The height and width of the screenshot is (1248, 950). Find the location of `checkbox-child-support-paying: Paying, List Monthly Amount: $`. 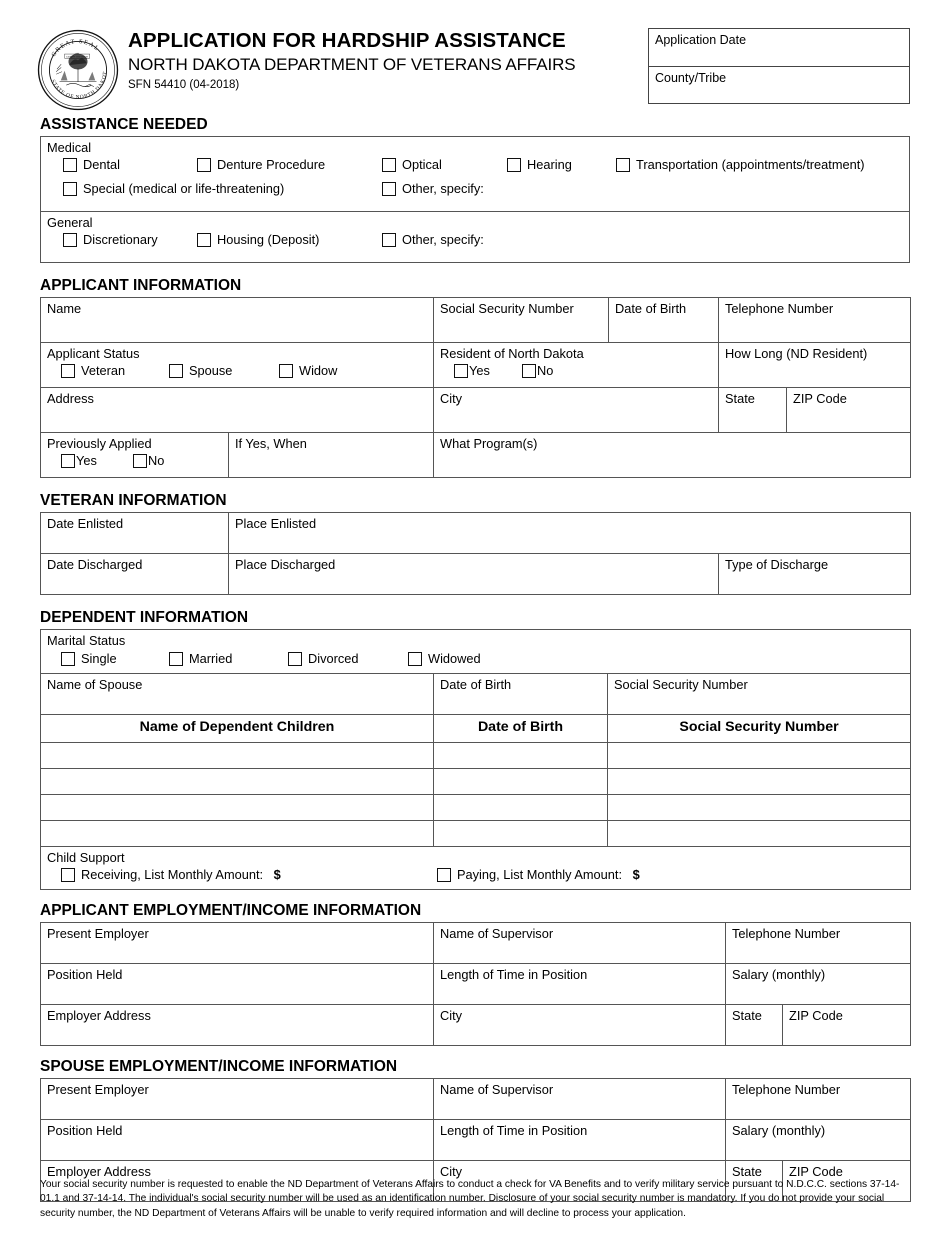

checkbox-child-support-paying: Paying, List Monthly Amount: $ is located at coordinates (538, 875).